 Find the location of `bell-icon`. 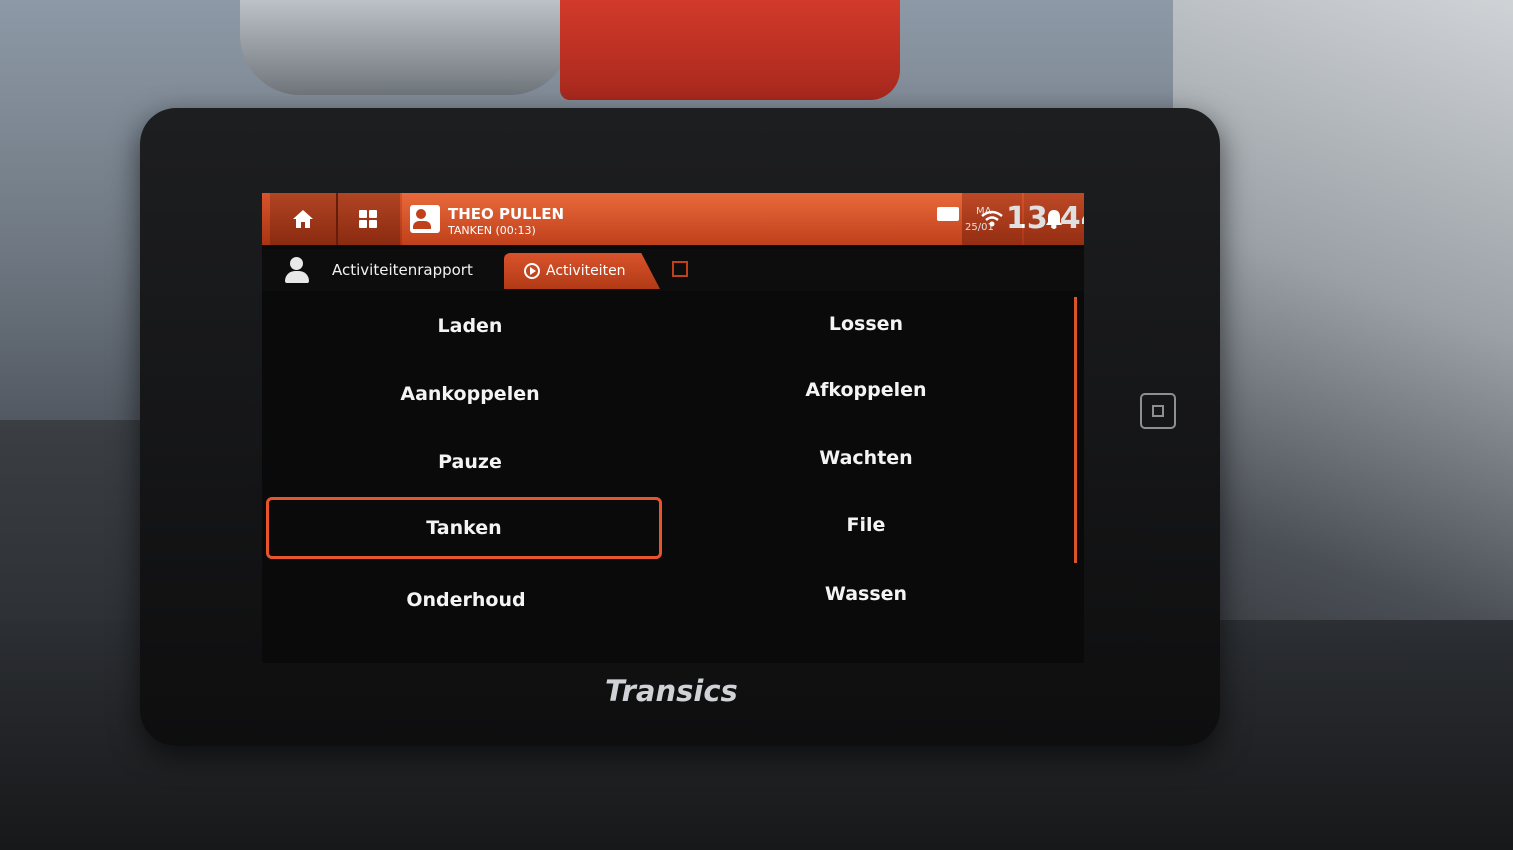

bell-icon is located at coordinates (1054, 219).